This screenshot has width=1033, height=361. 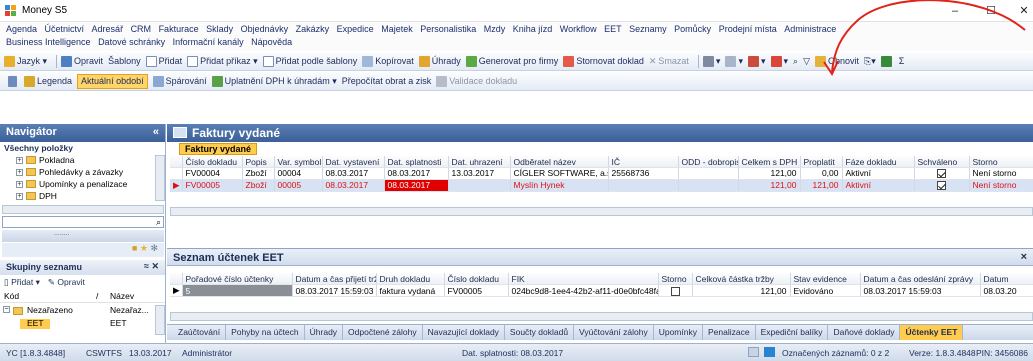 I want to click on uplatneni-dph-button: Uplatnění DPH k úhradám ▾, so click(x=274, y=81).